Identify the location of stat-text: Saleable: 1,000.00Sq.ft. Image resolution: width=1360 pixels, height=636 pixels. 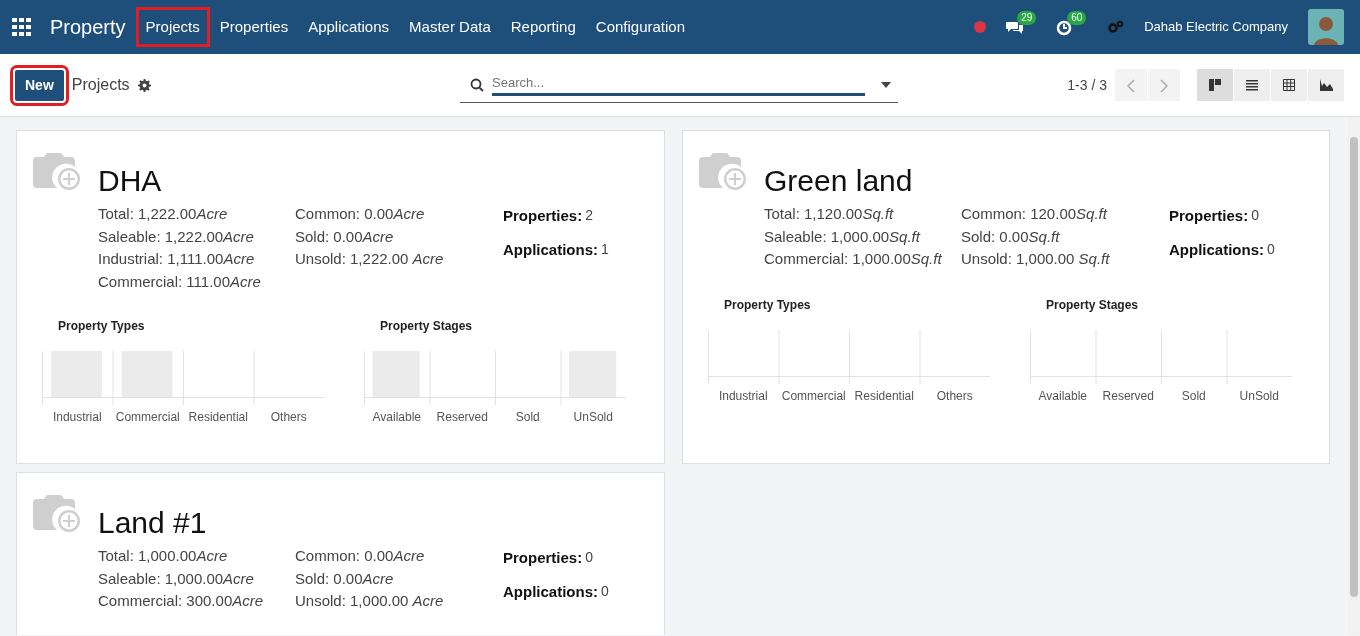
(843, 236).